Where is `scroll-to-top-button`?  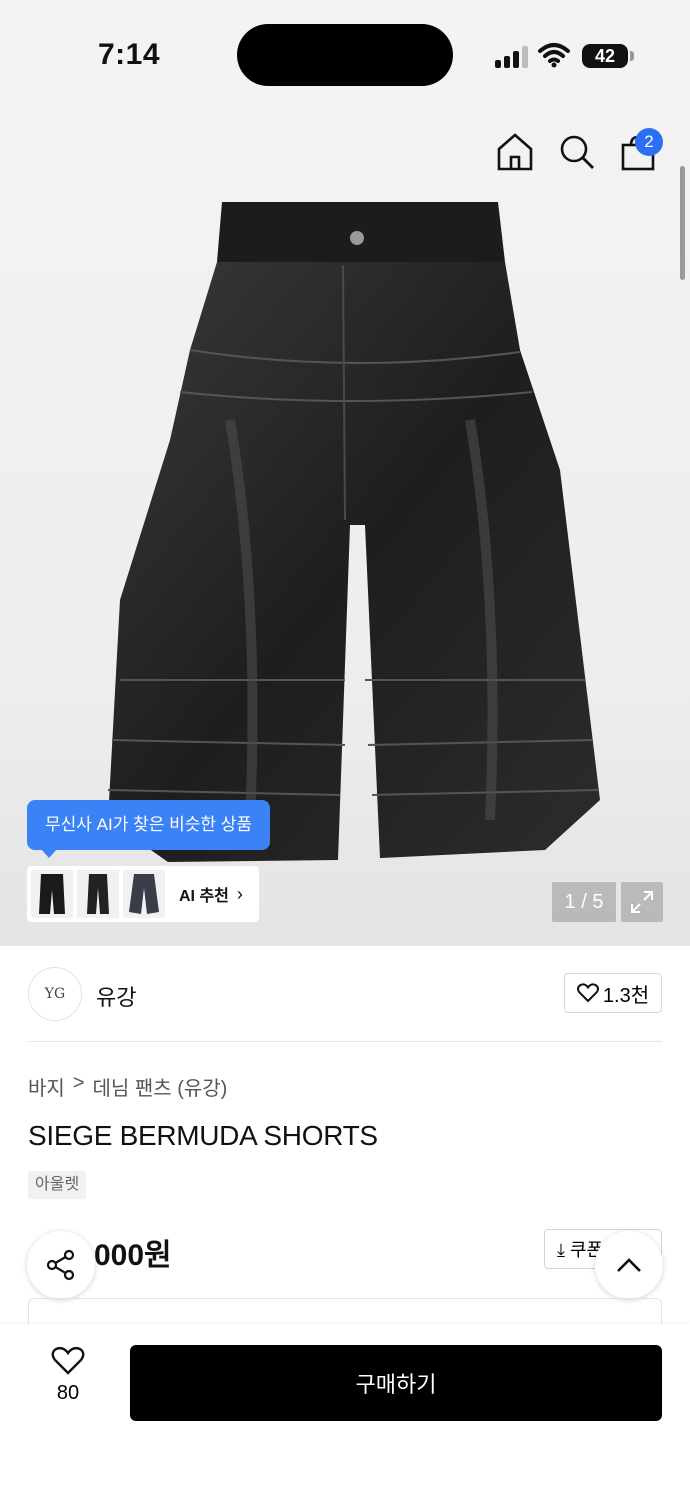 scroll-to-top-button is located at coordinates (629, 1265).